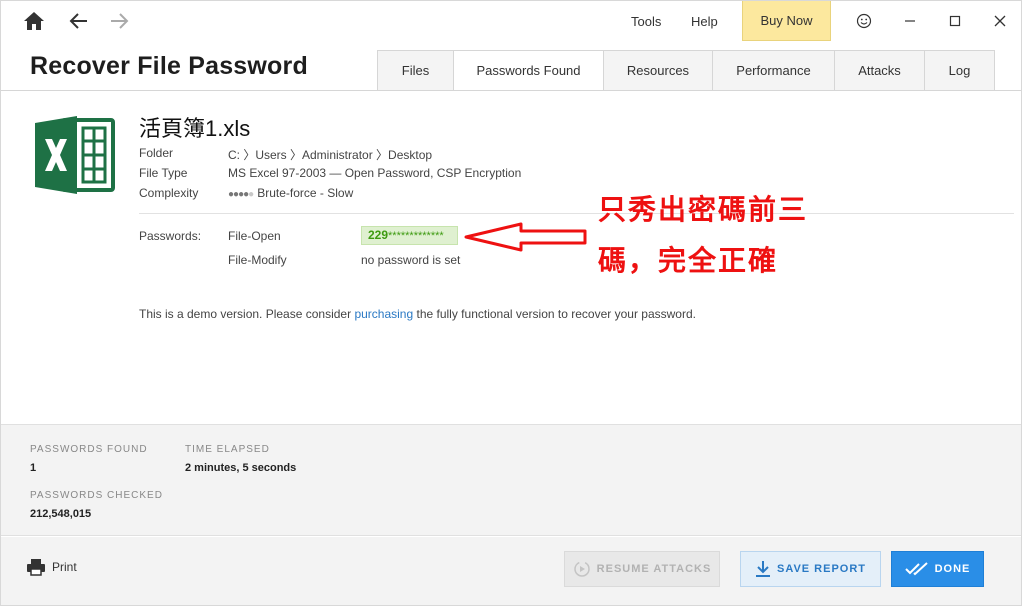 Image resolution: width=1022 pixels, height=606 pixels. What do you see at coordinates (581, 569) in the screenshot?
I see `resume-icon` at bounding box center [581, 569].